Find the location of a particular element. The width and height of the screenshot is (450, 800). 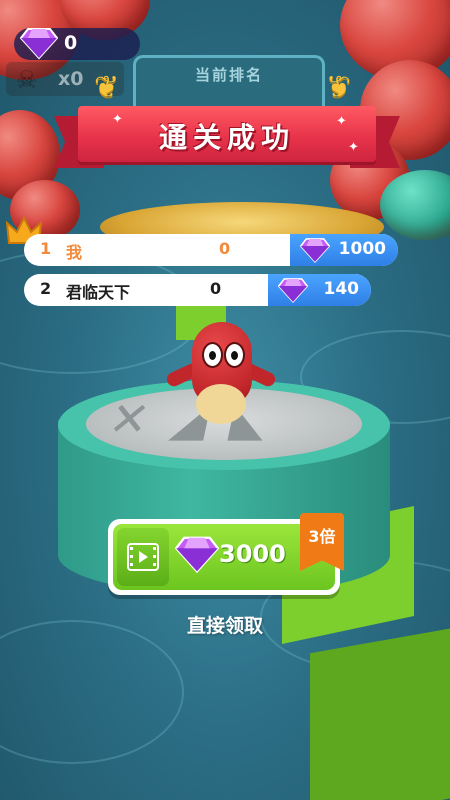

gem-counter: 0 is located at coordinates (77, 44).